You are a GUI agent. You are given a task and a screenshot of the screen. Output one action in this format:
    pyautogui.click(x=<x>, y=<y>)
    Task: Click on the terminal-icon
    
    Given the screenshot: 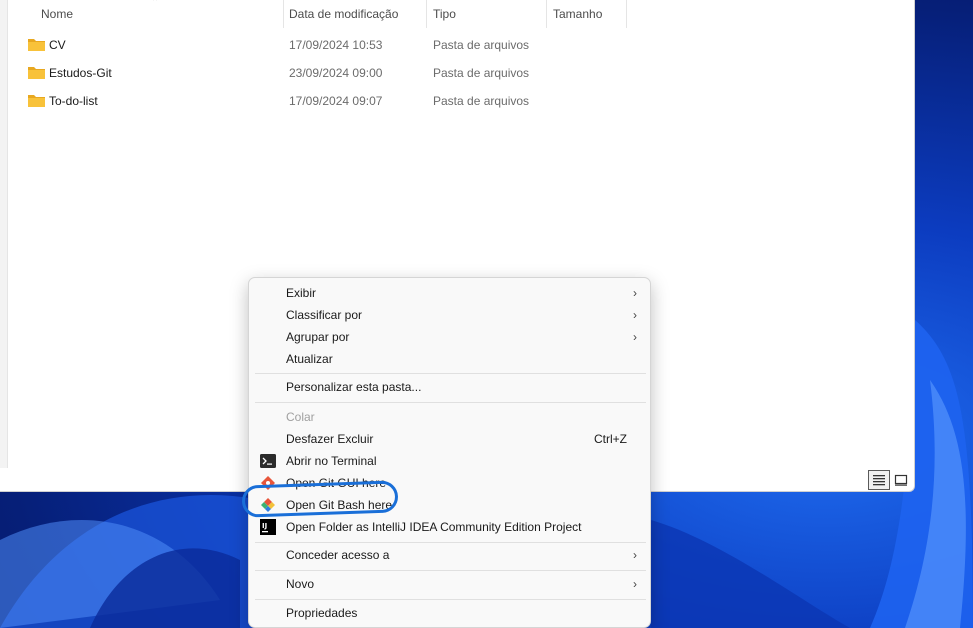 What is the action you would take?
    pyautogui.click(x=268, y=461)
    